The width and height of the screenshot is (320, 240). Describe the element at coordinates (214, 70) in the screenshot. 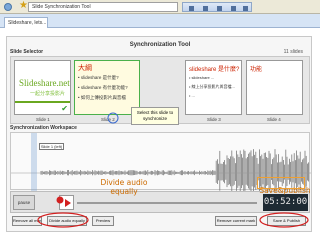

I see `slide-3-title: slideshare 是什麼?` at that location.